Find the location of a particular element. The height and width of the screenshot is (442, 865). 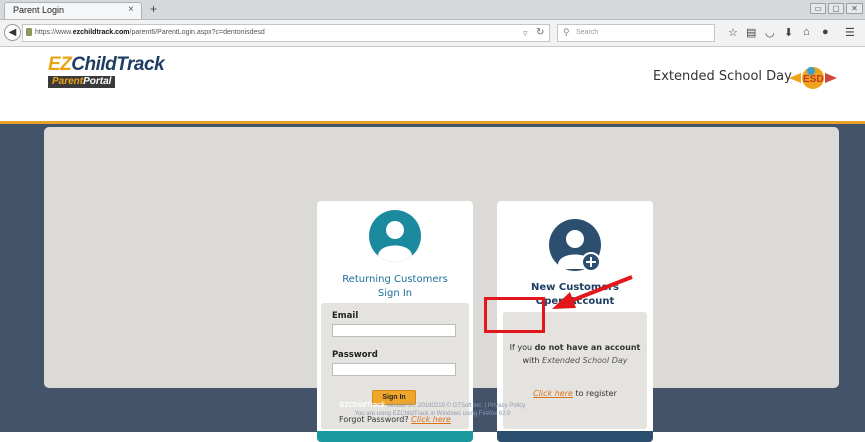

esd-logo-icon: ESD is located at coordinates (813, 78).